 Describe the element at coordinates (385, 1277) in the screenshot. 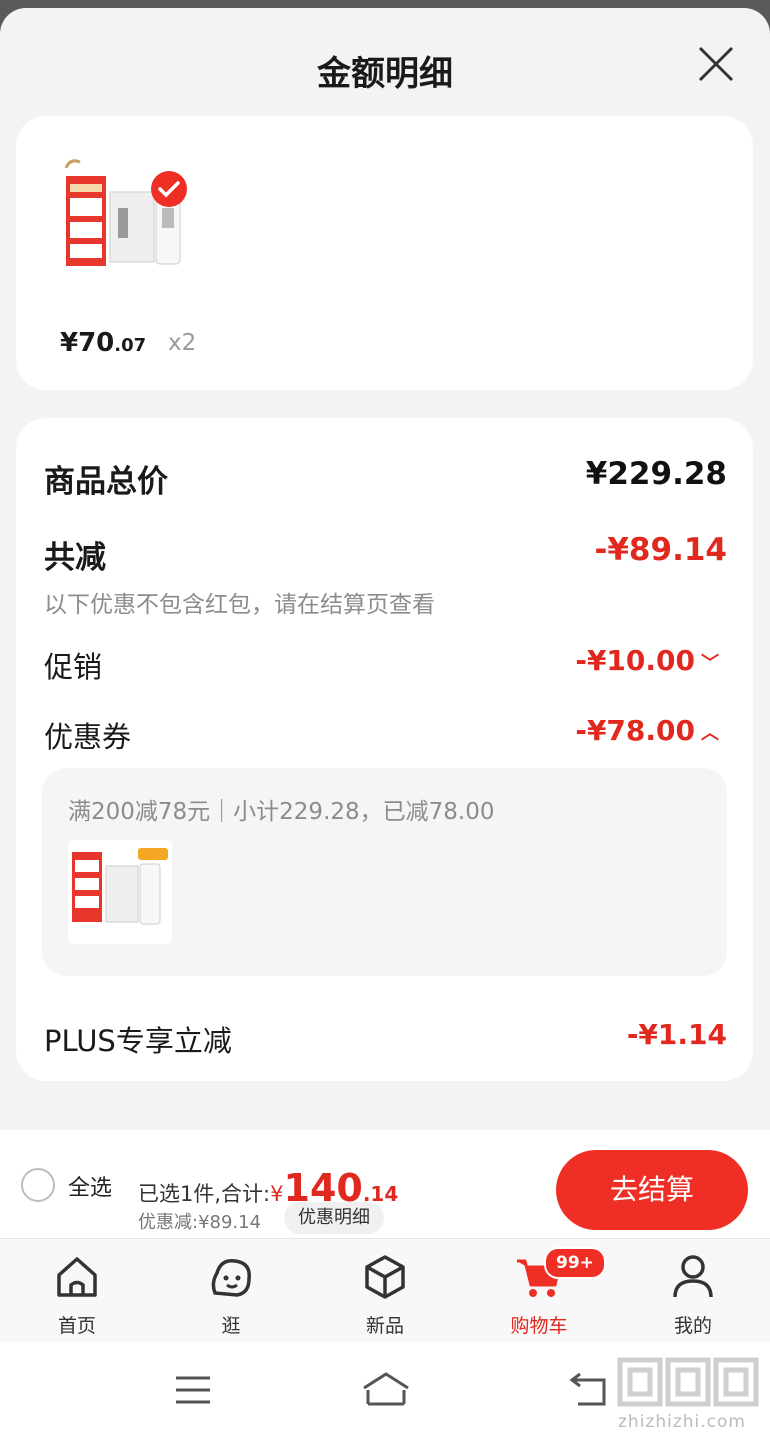

I see `cube-icon` at that location.